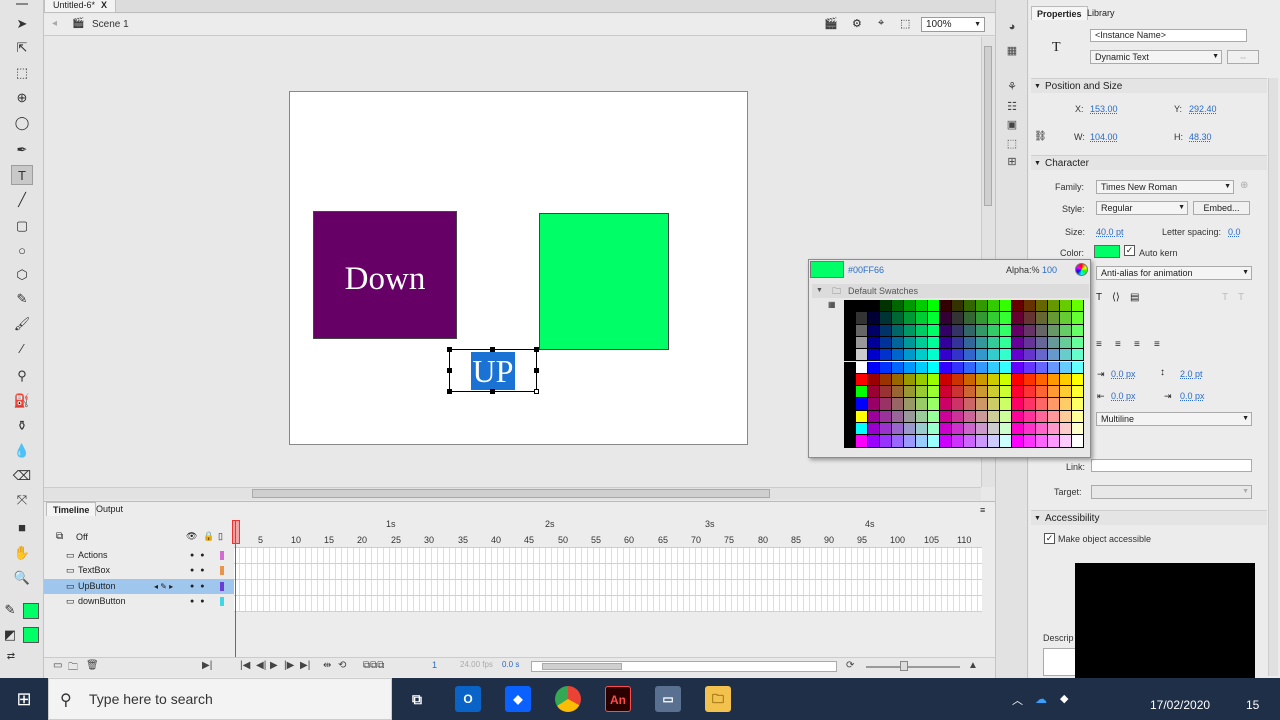 The image size is (1280, 720). Describe the element at coordinates (819, 291) in the screenshot. I see `collapse-triangle-icon: ▼` at that location.